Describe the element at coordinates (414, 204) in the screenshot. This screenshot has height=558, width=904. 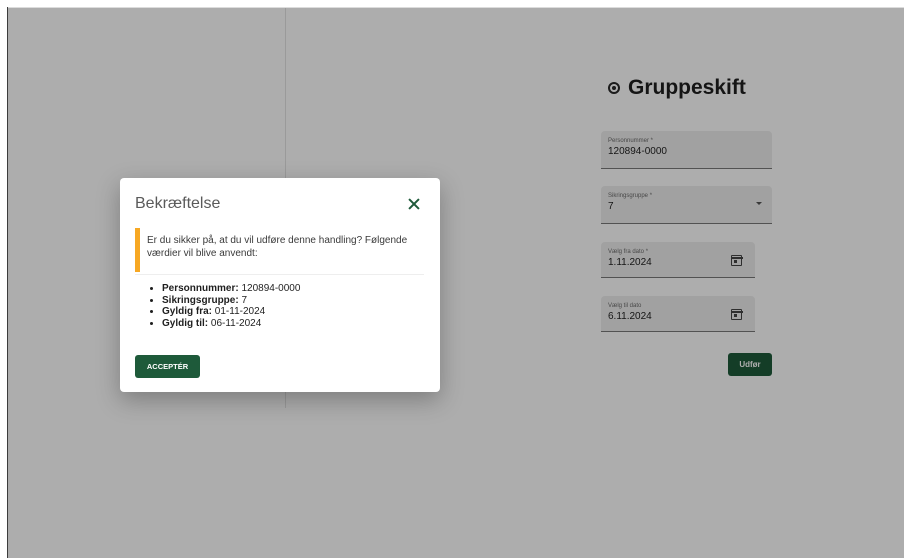
I see `close-icon` at that location.